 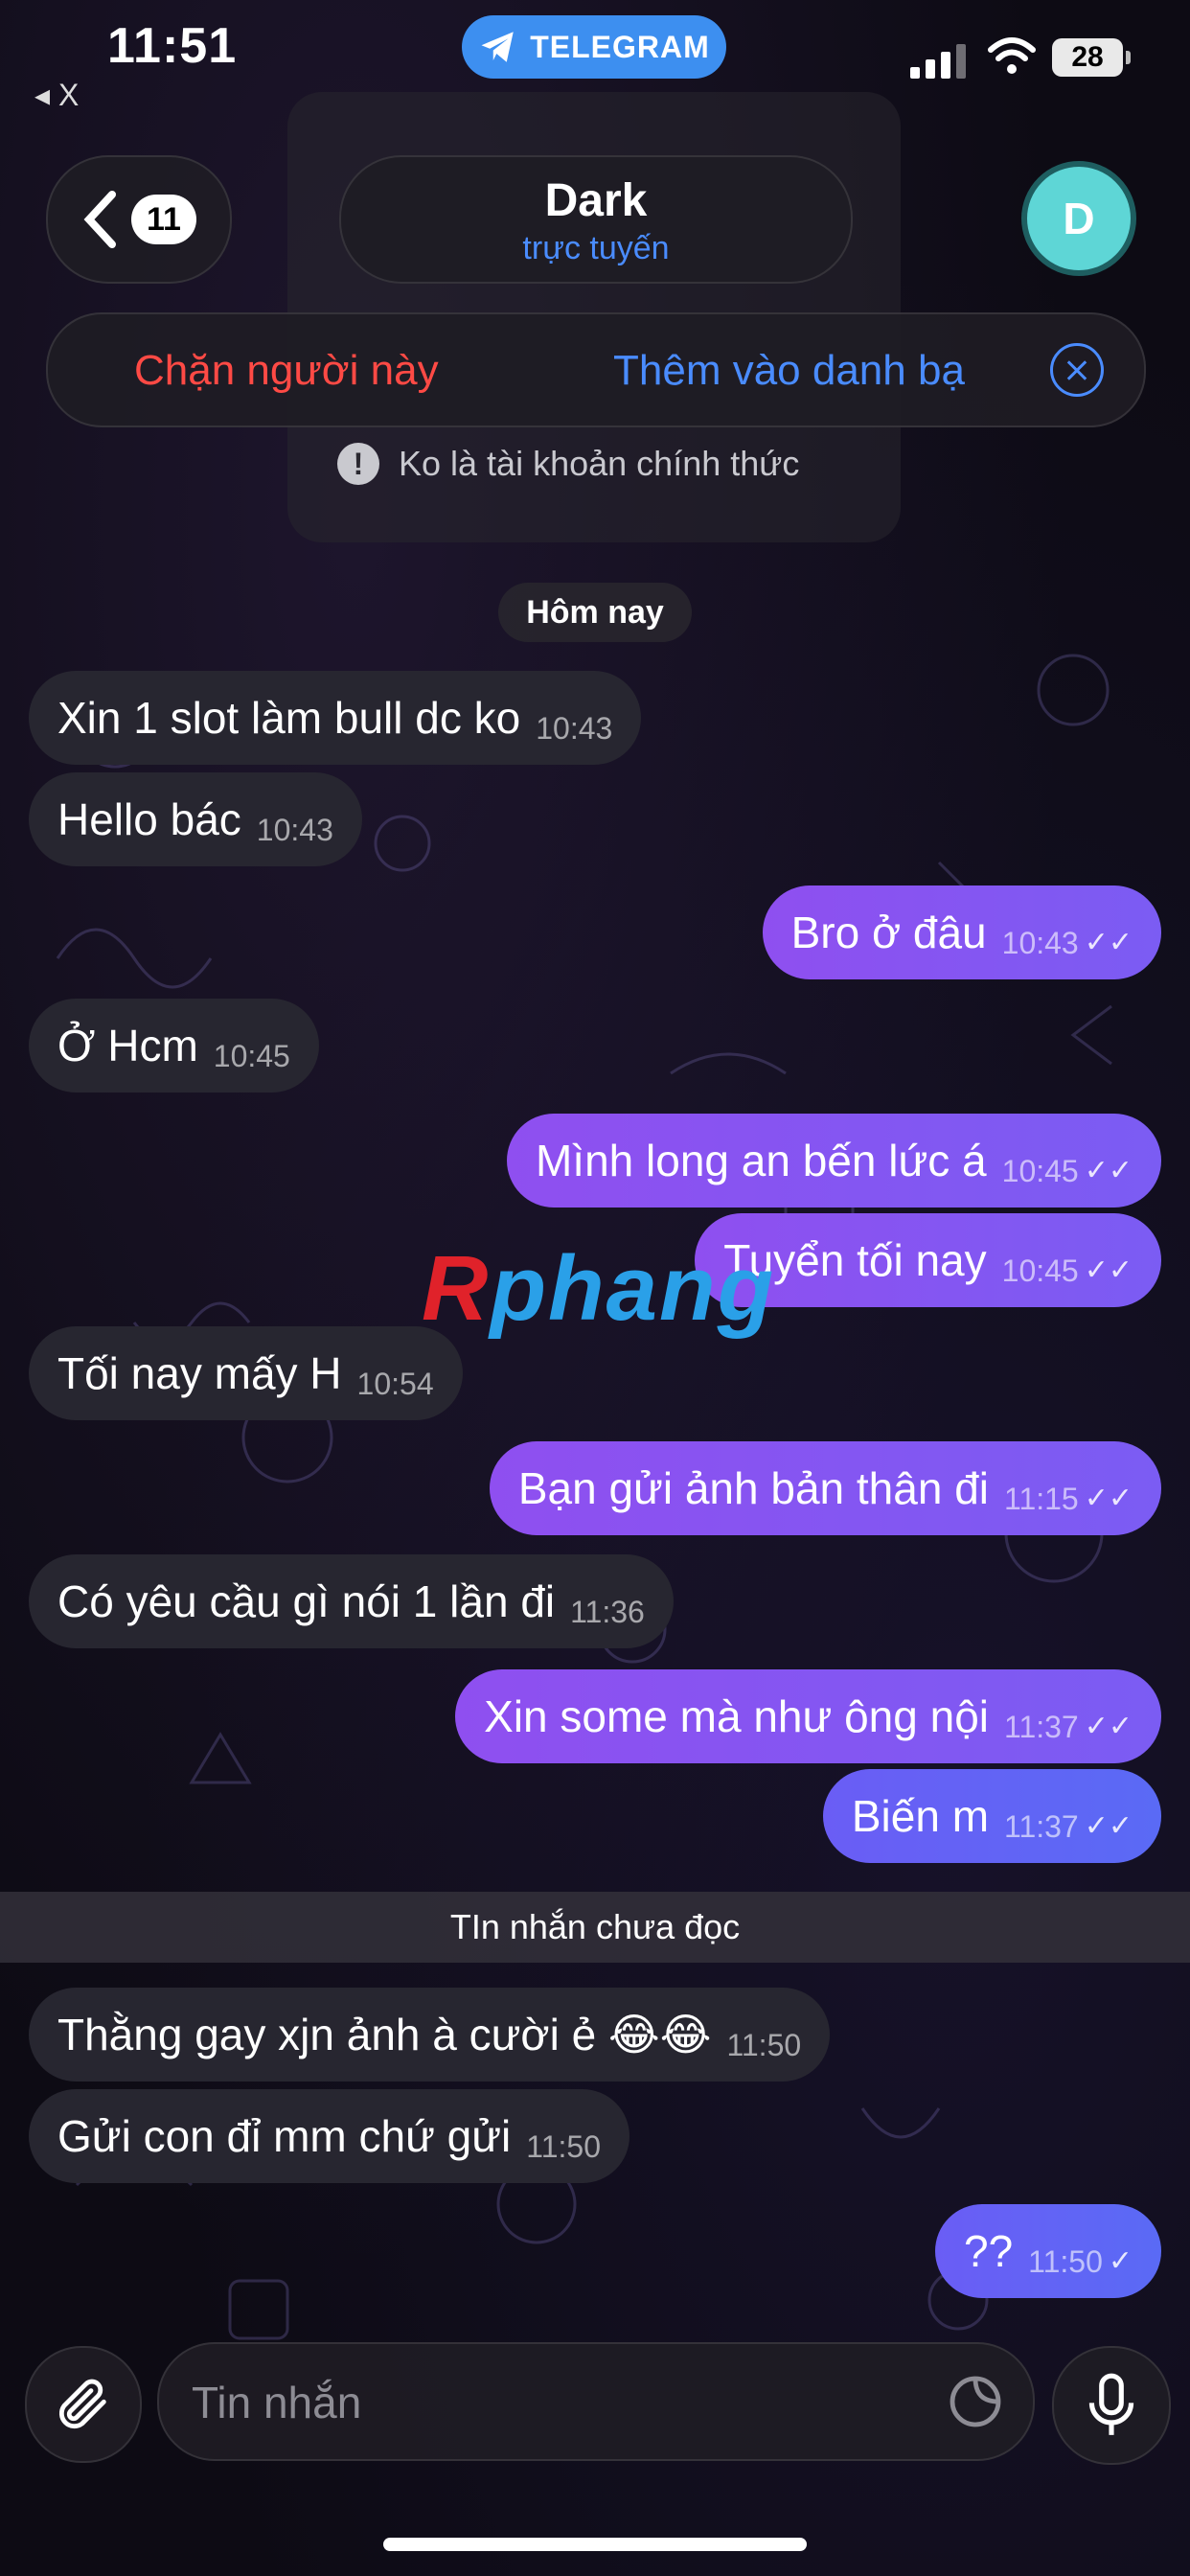 I want to click on message-text: Ở Hcm, so click(x=128, y=1045).